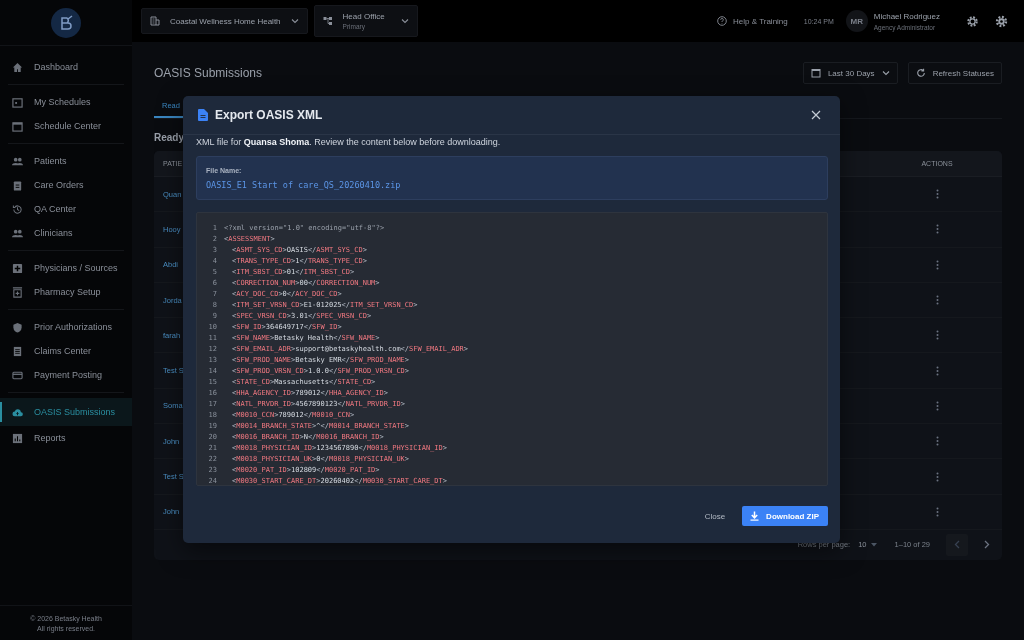 Image resolution: width=1024 pixels, height=640 pixels. Describe the element at coordinates (722, 21) in the screenshot. I see `help-icon` at that location.